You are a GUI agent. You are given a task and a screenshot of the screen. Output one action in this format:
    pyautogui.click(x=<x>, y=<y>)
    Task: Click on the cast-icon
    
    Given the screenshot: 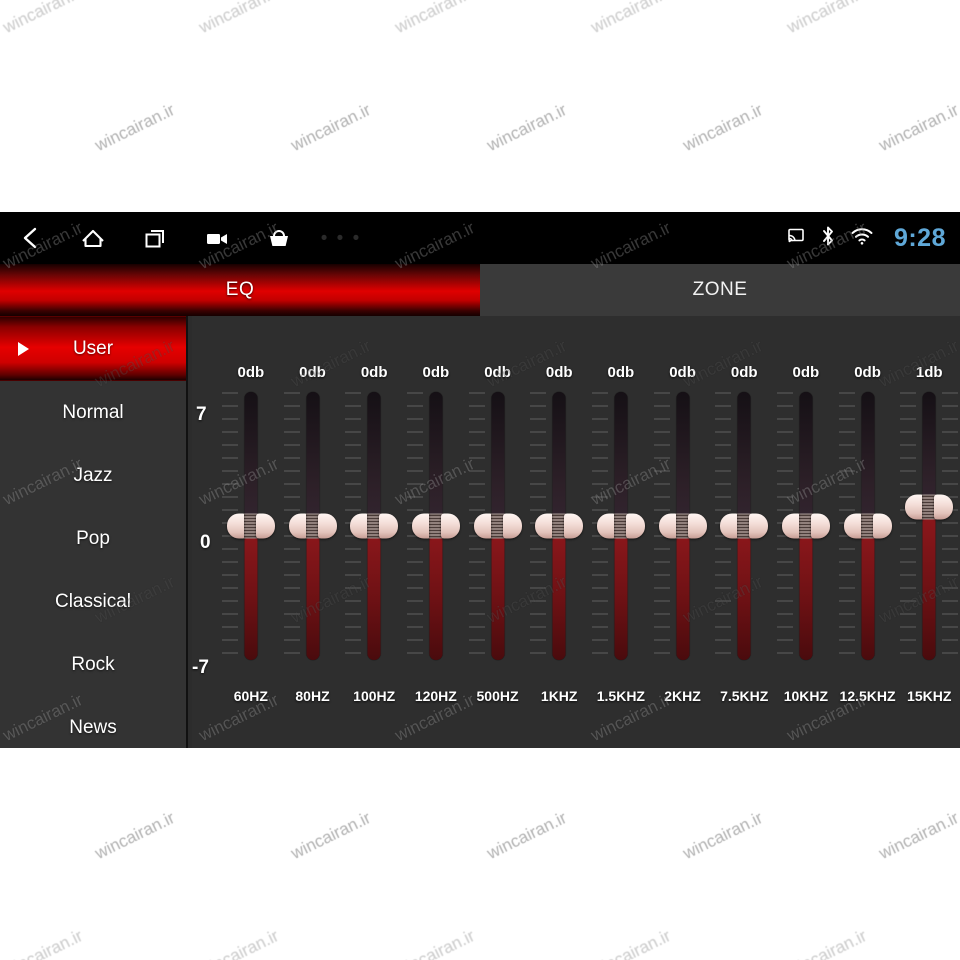 What is the action you would take?
    pyautogui.click(x=796, y=238)
    